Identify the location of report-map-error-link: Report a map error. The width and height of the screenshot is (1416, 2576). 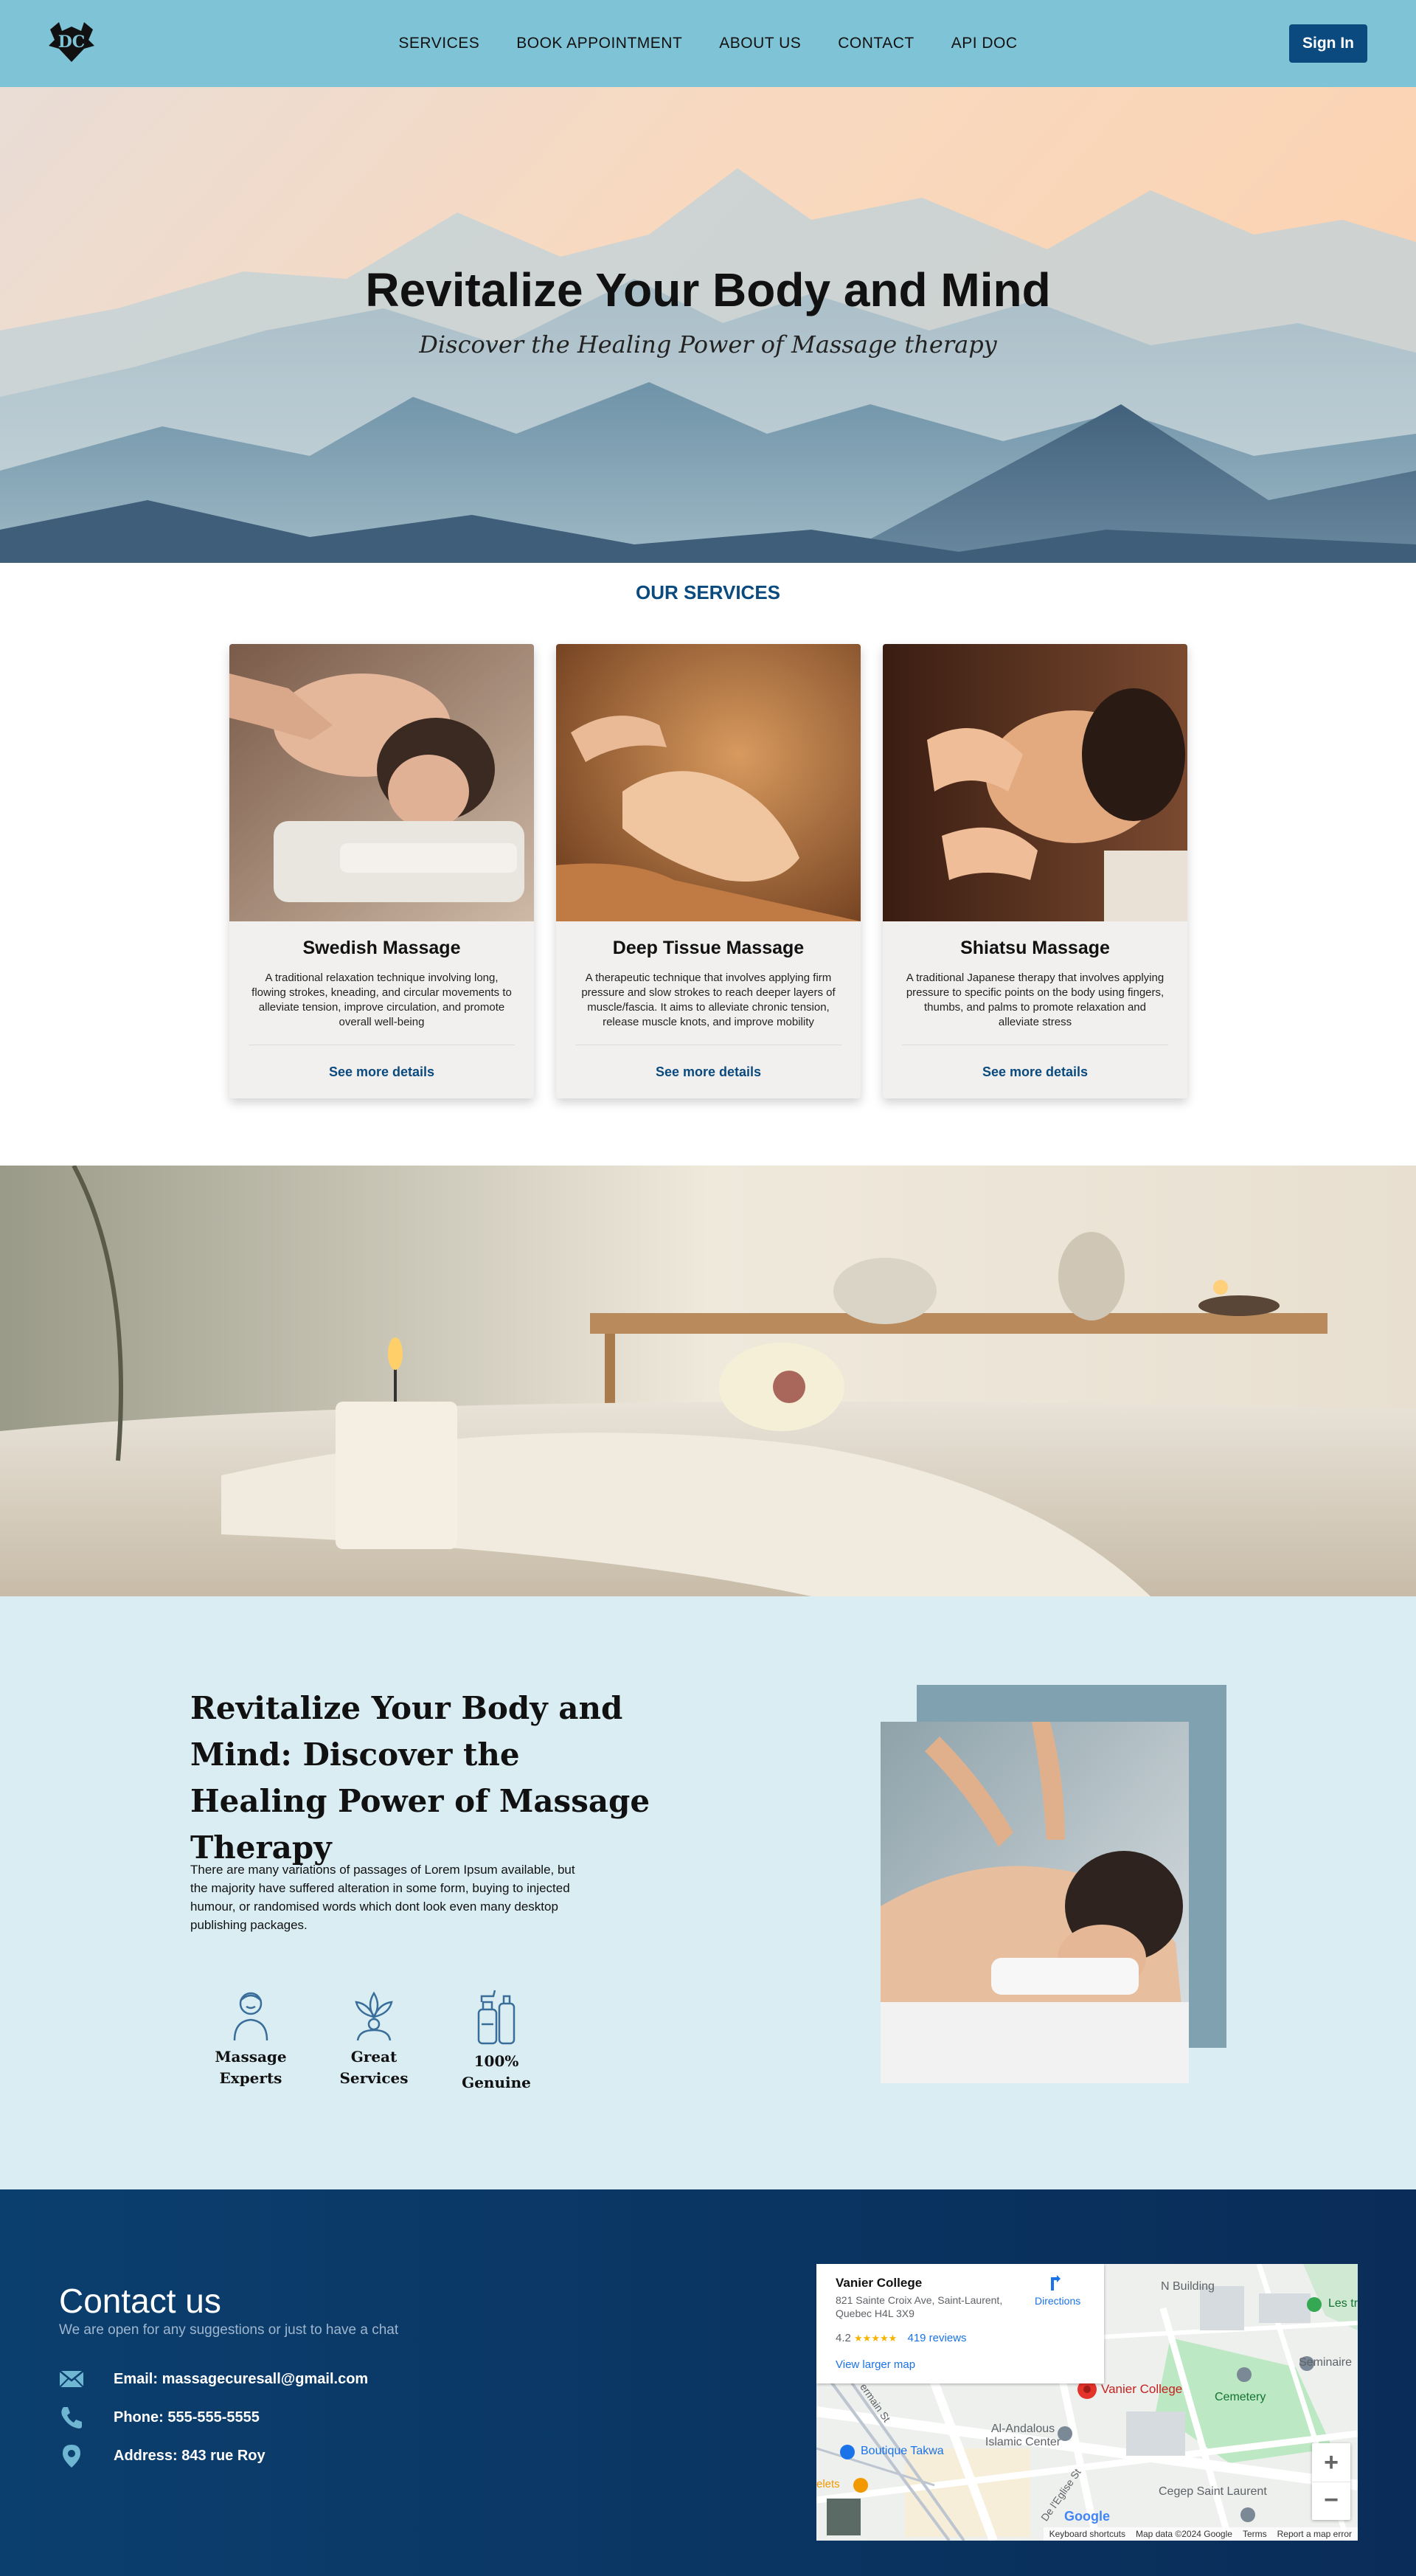
(1314, 2534).